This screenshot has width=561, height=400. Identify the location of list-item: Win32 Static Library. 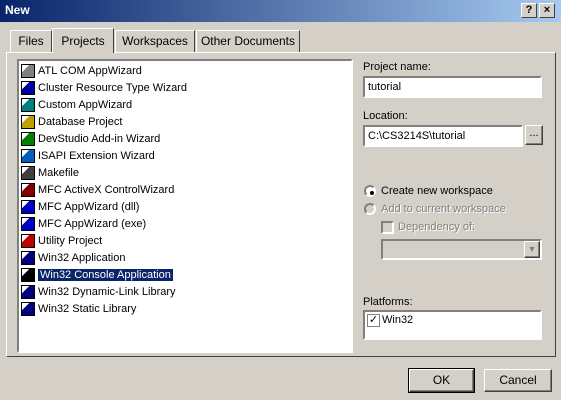
(78, 309).